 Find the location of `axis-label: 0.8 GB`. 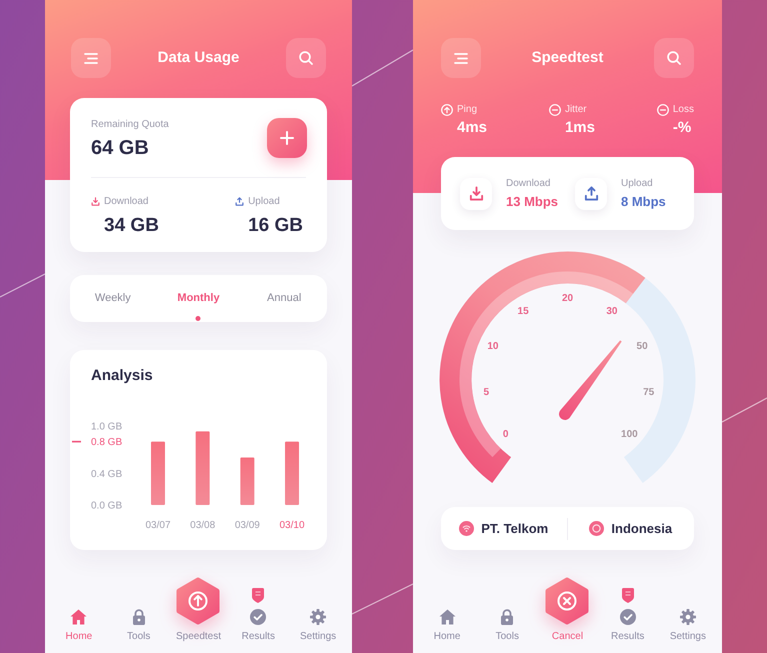

axis-label: 0.8 GB is located at coordinates (106, 442).